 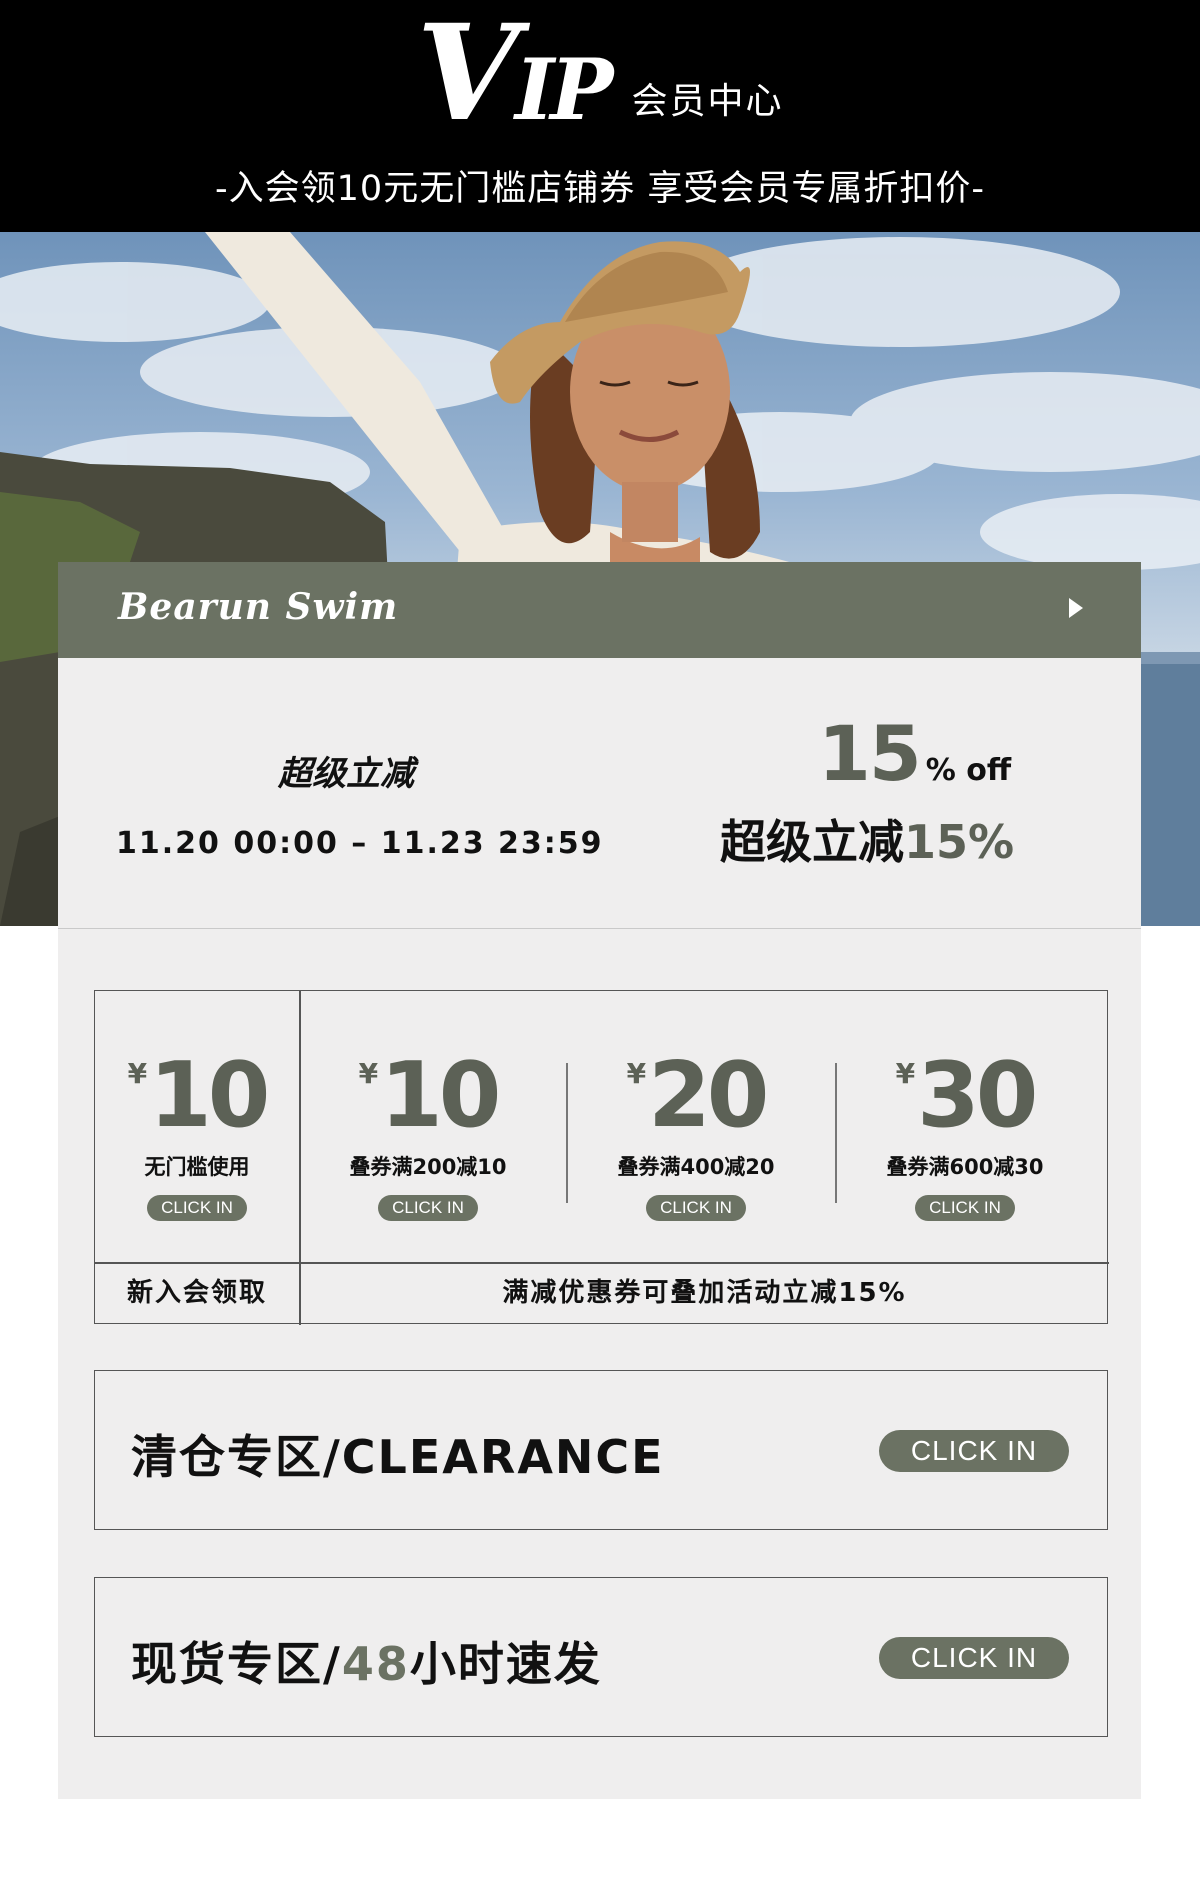 I want to click on clearance-zone: 清仓专区/CLEARANCE CLICK IN, so click(x=601, y=1450).